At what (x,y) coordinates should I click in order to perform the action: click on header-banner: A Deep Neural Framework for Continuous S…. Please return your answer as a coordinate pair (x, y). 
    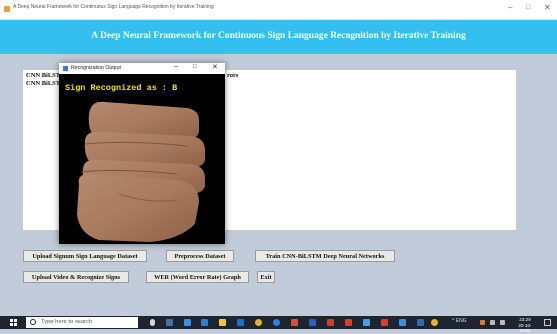
    Looking at the image, I should click on (278, 37).